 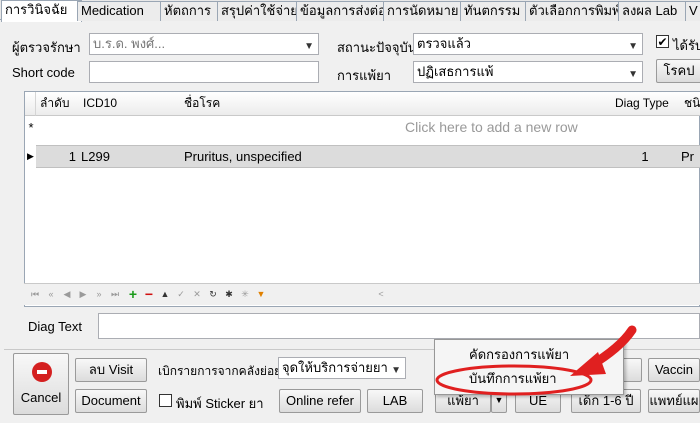 What do you see at coordinates (165, 400) in the screenshot?
I see `print-sticker-checkbox` at bounding box center [165, 400].